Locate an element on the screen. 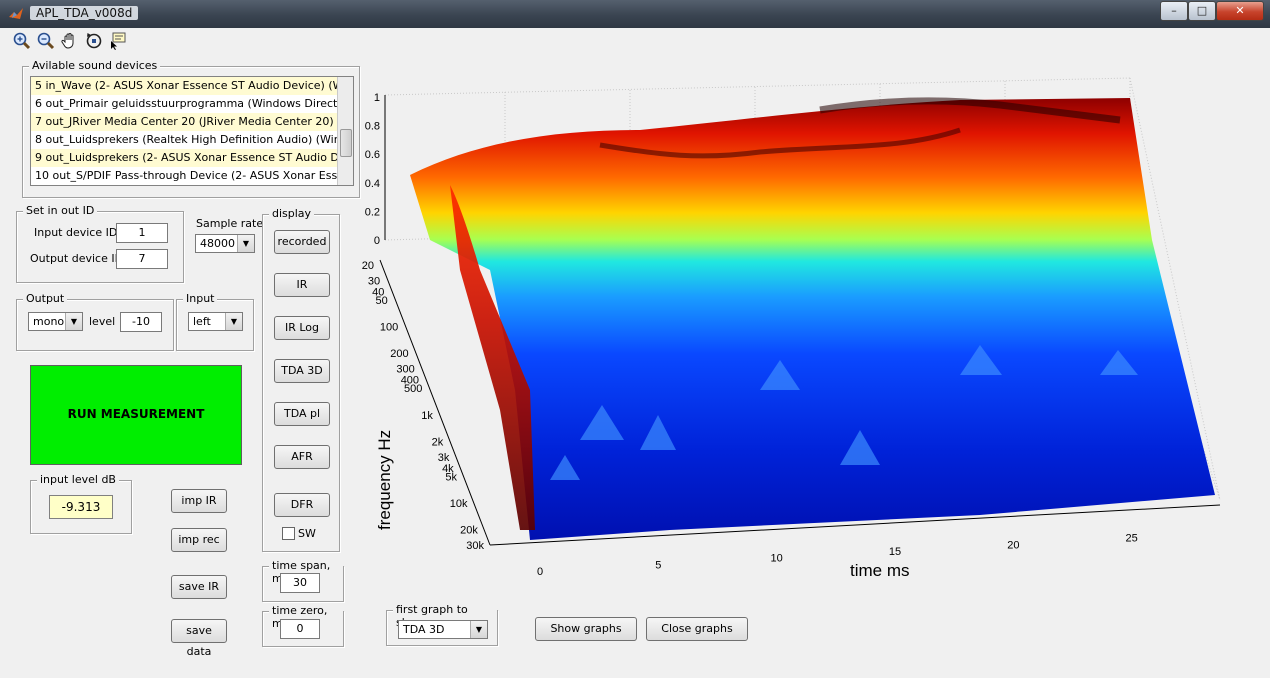  time-tick-label: 25 is located at coordinates (1132, 539).